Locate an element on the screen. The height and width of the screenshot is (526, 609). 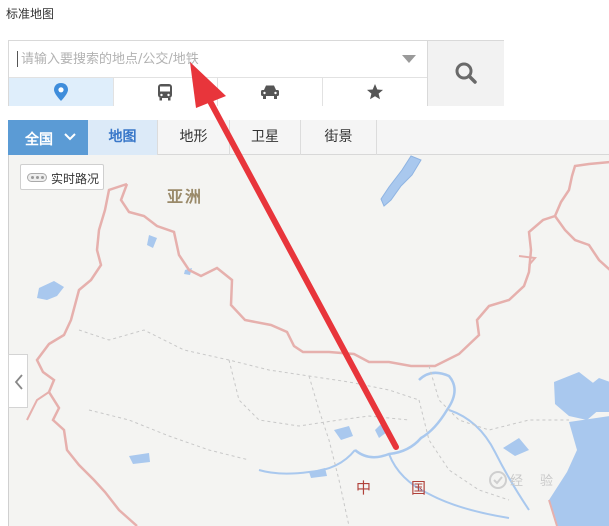
toggle-switch-icon is located at coordinates (37, 177).